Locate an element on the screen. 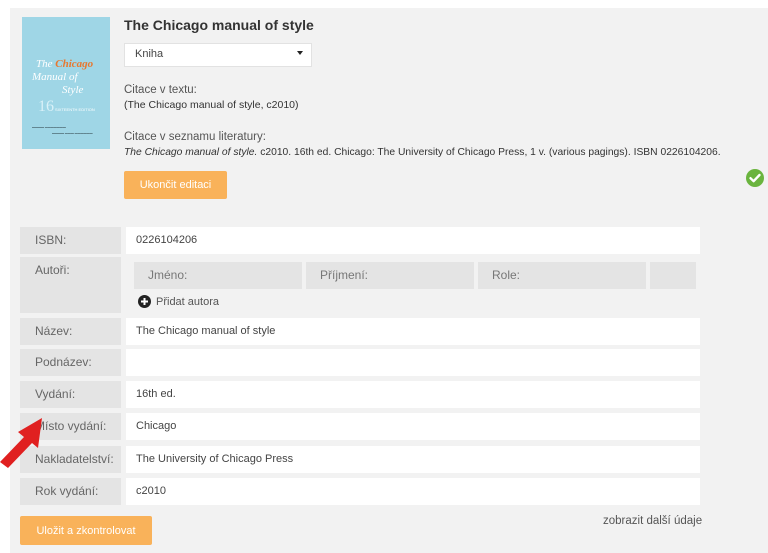 This screenshot has width=768, height=553. chevron-down-icon is located at coordinates (300, 53).